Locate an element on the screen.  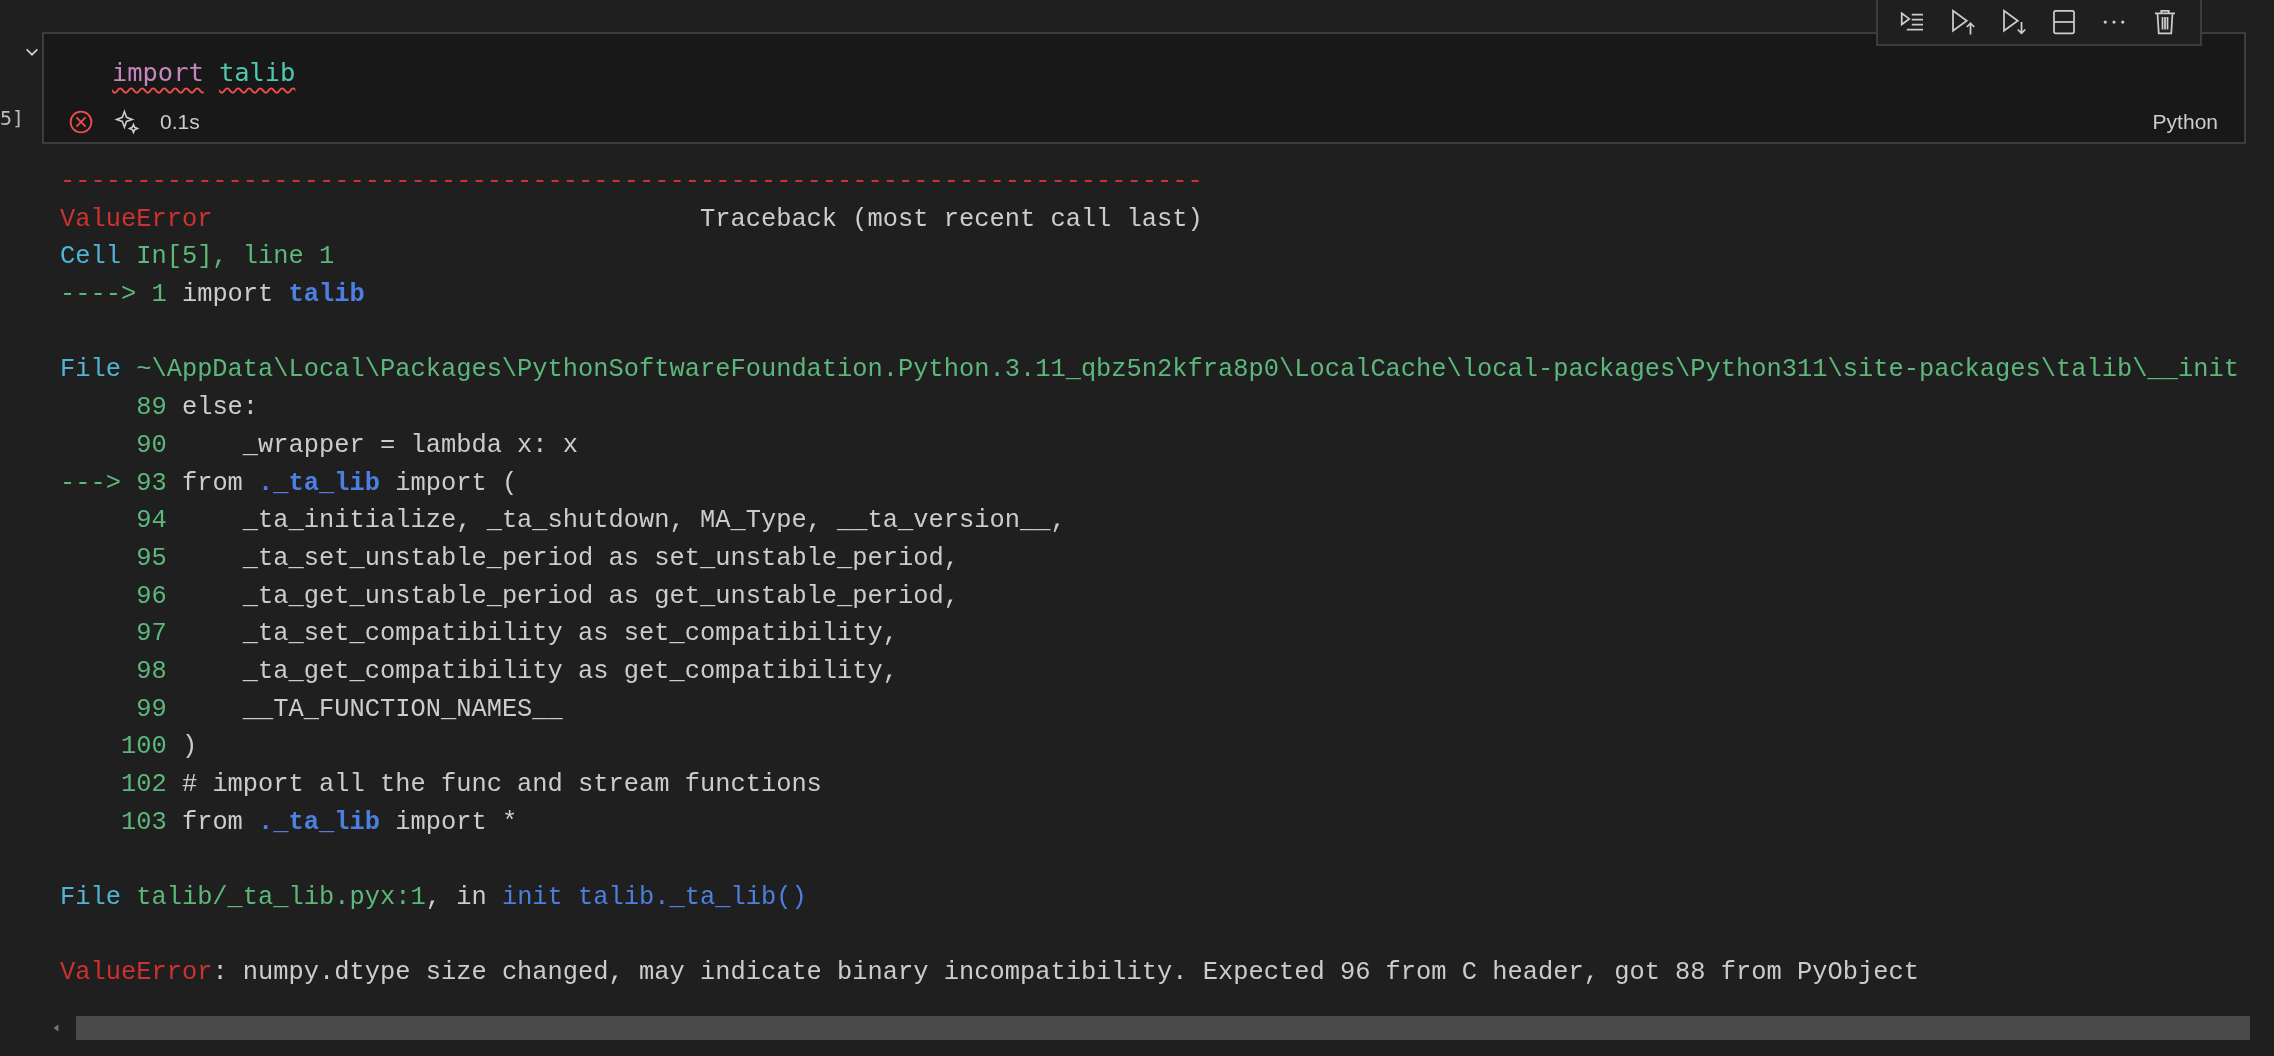
traceback-line: 97 _ta_set_compatibility as set_compatibility, is located at coordinates (517, 634).